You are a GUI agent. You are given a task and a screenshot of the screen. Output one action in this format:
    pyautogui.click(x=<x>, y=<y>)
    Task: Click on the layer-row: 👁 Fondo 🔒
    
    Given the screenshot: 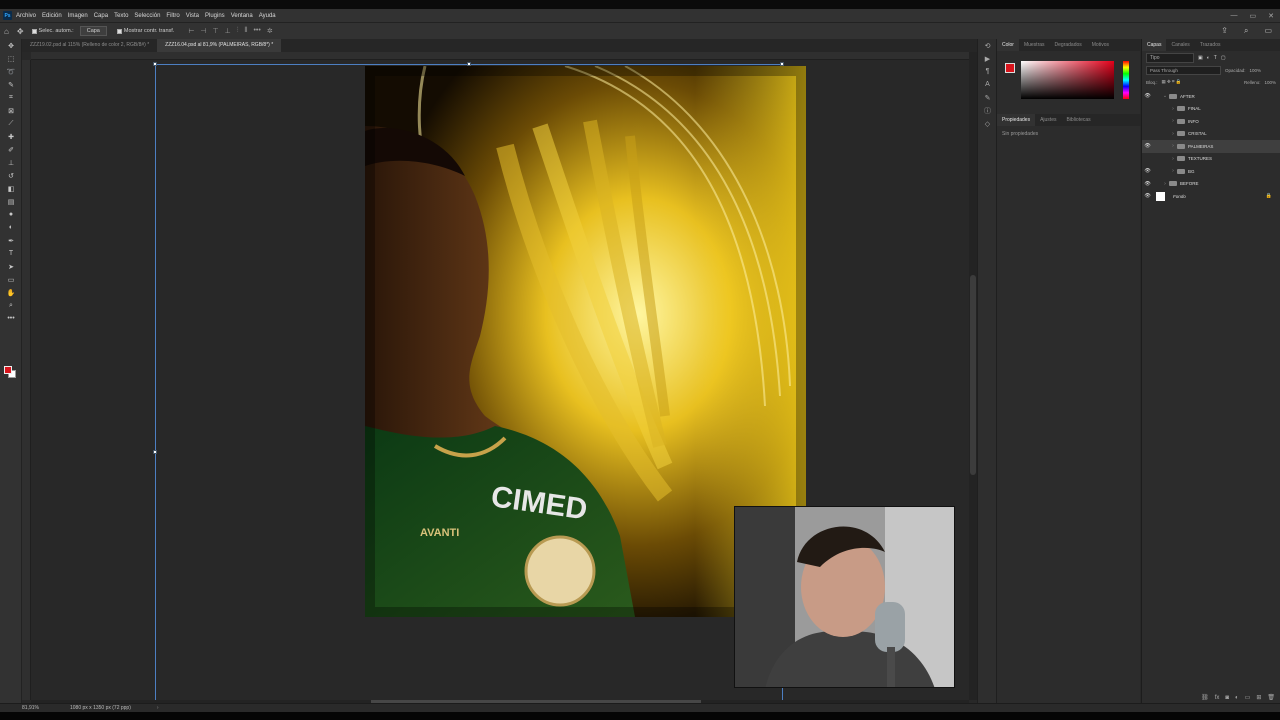 What is the action you would take?
    pyautogui.click(x=1211, y=196)
    